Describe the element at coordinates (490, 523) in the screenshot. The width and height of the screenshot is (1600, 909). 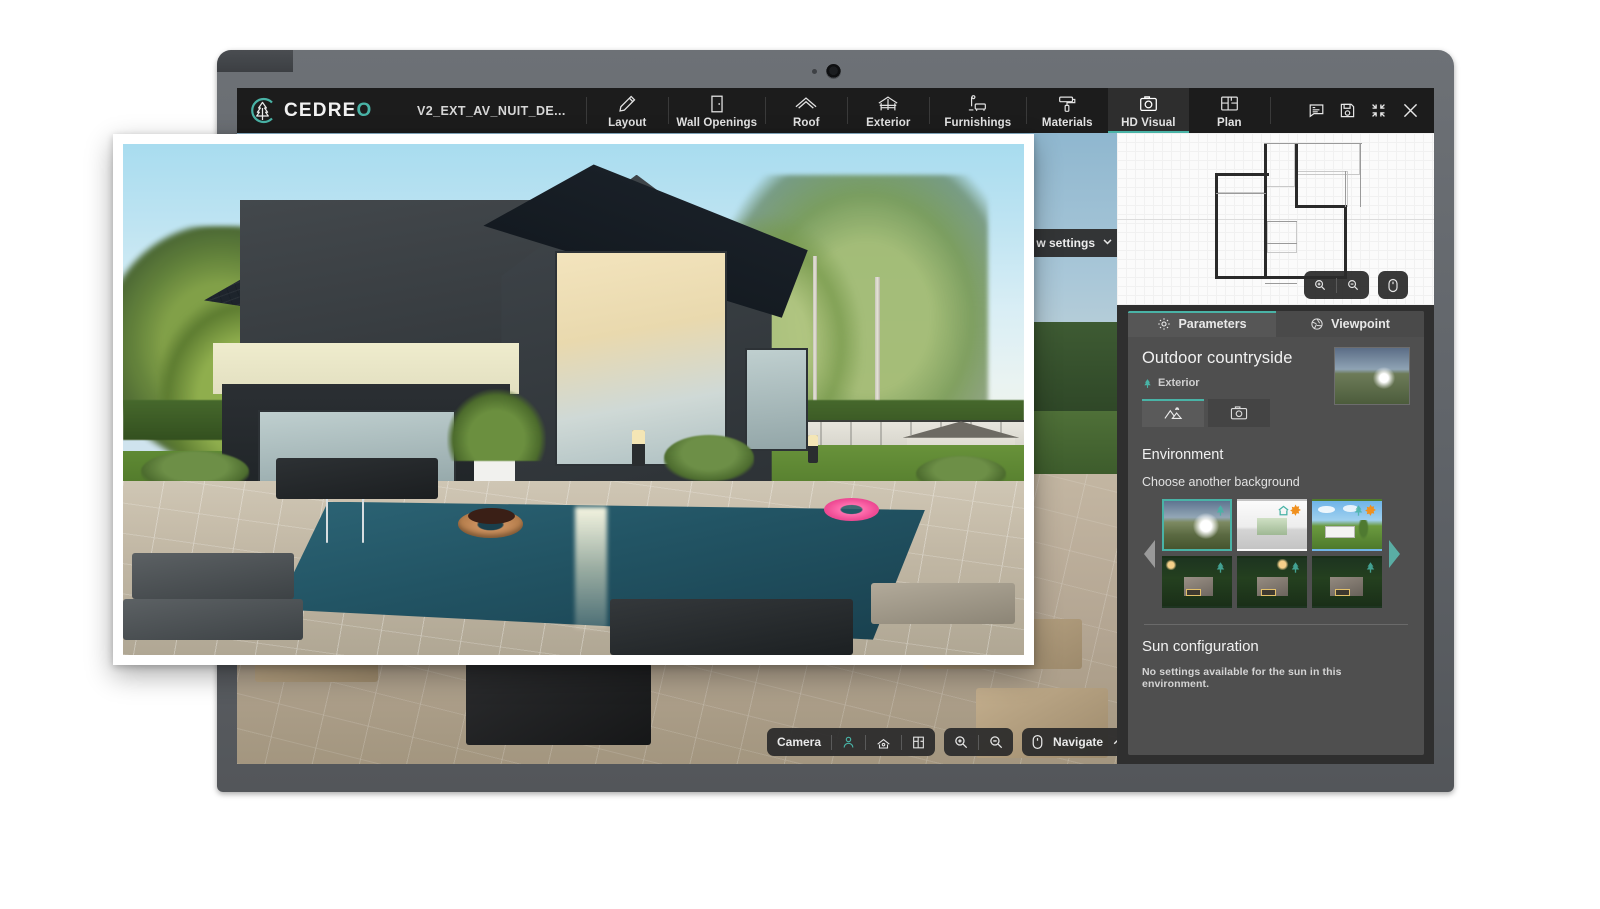
I see `render-donut-float` at that location.